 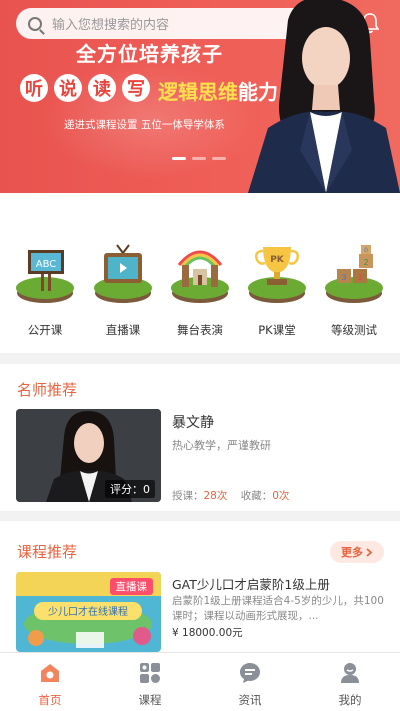 I want to click on course-thumbnail: 少儿口才在线课程 直播课, so click(x=88, y=612).